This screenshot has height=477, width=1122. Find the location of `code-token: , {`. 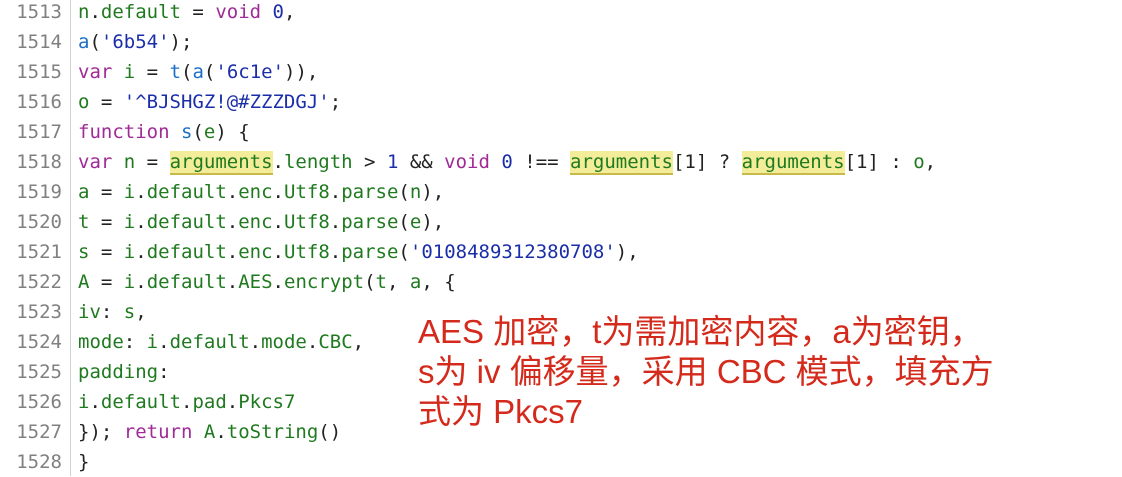

code-token: , { is located at coordinates (438, 282).